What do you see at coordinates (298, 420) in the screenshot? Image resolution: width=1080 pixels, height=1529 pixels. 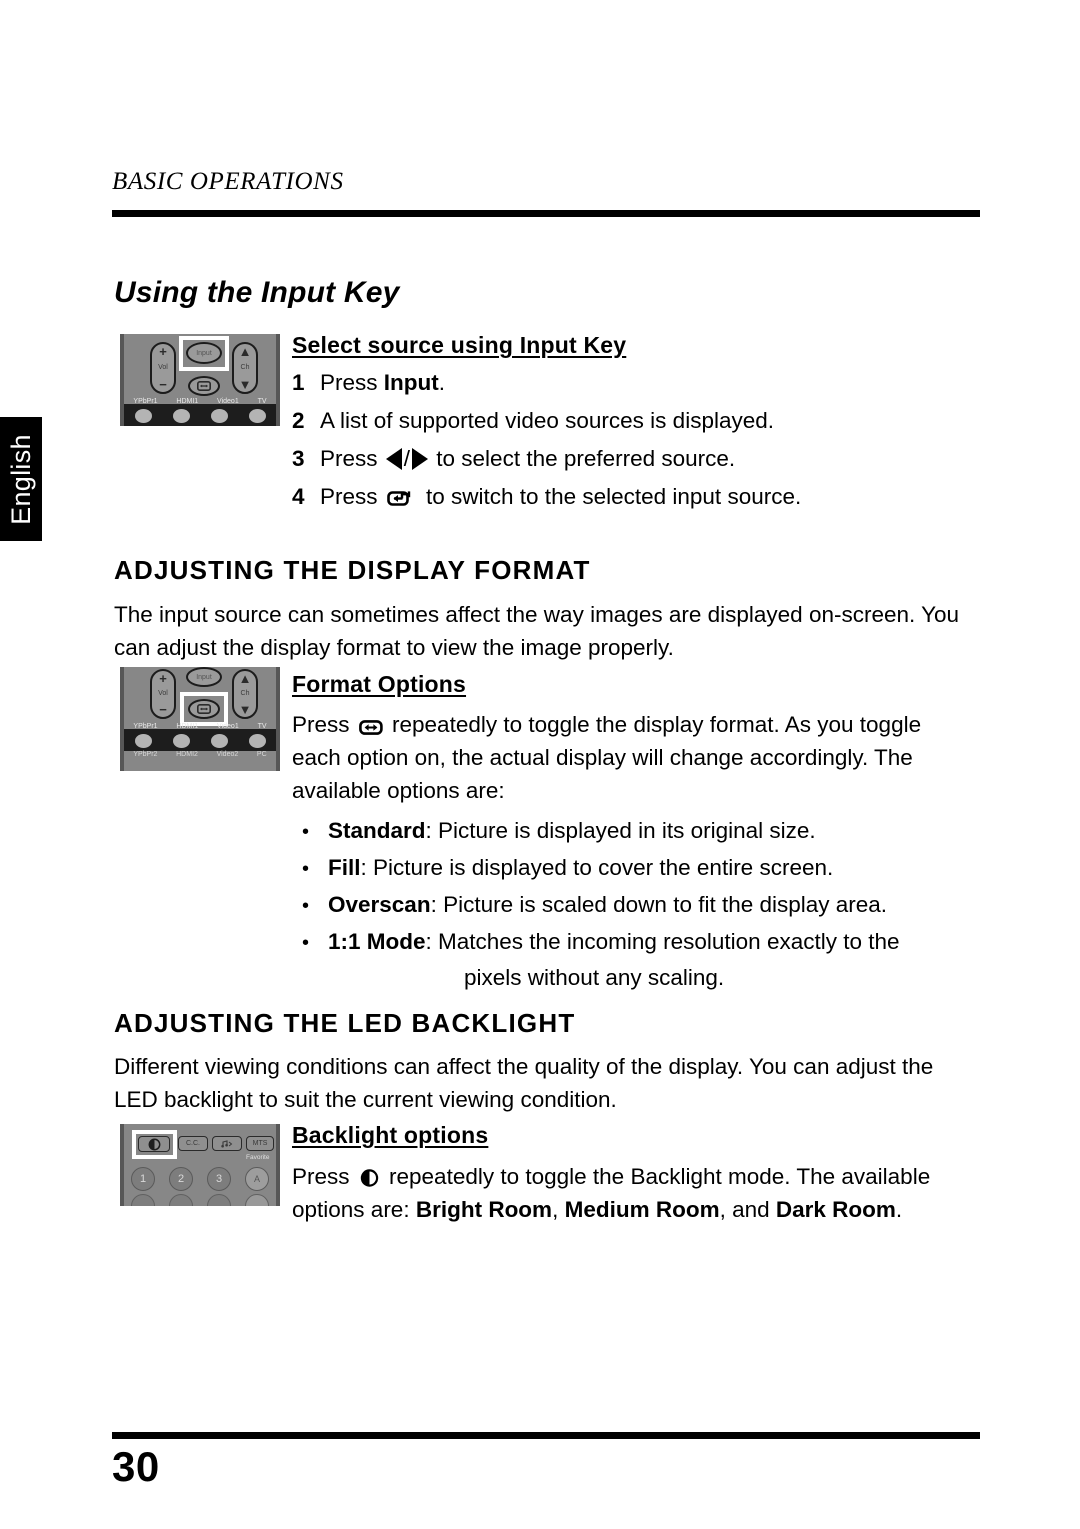 I see `step-number: 2` at bounding box center [298, 420].